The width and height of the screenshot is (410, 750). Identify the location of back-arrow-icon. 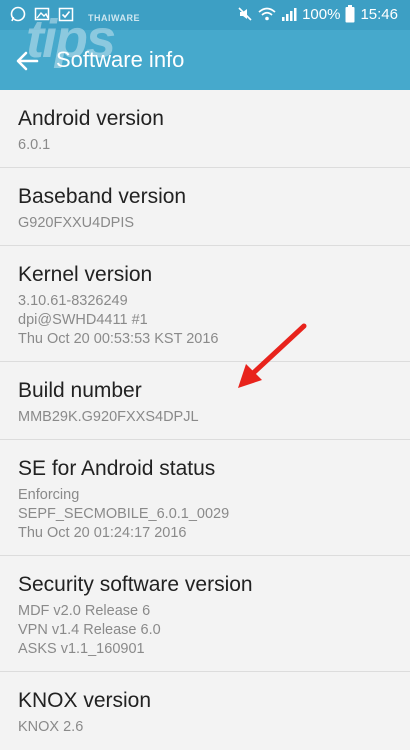
(27, 61).